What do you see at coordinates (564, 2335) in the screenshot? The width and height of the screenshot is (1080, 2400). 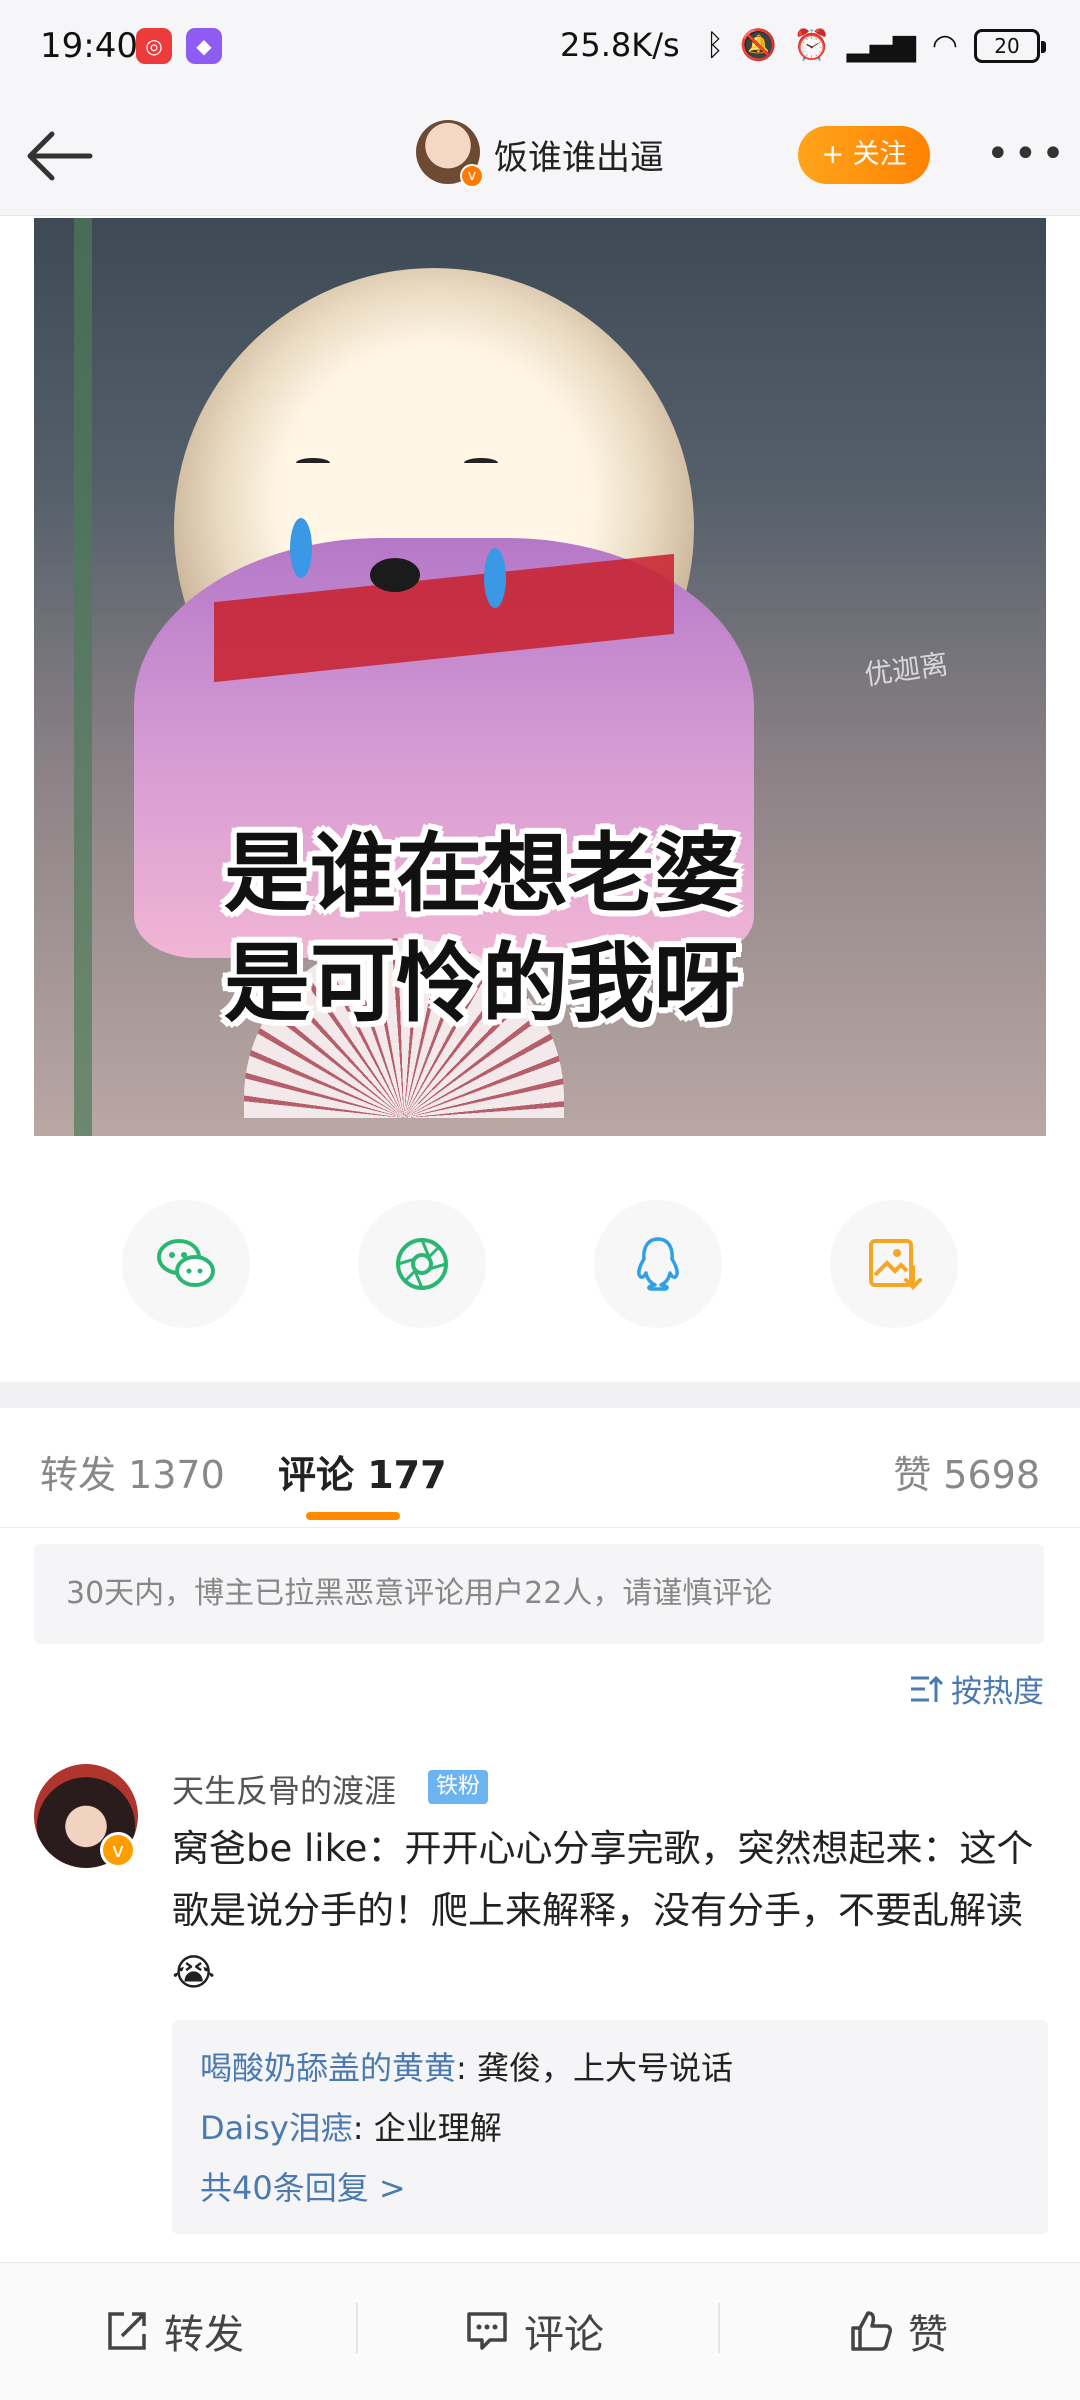 I see `comment-label: 评论` at bounding box center [564, 2335].